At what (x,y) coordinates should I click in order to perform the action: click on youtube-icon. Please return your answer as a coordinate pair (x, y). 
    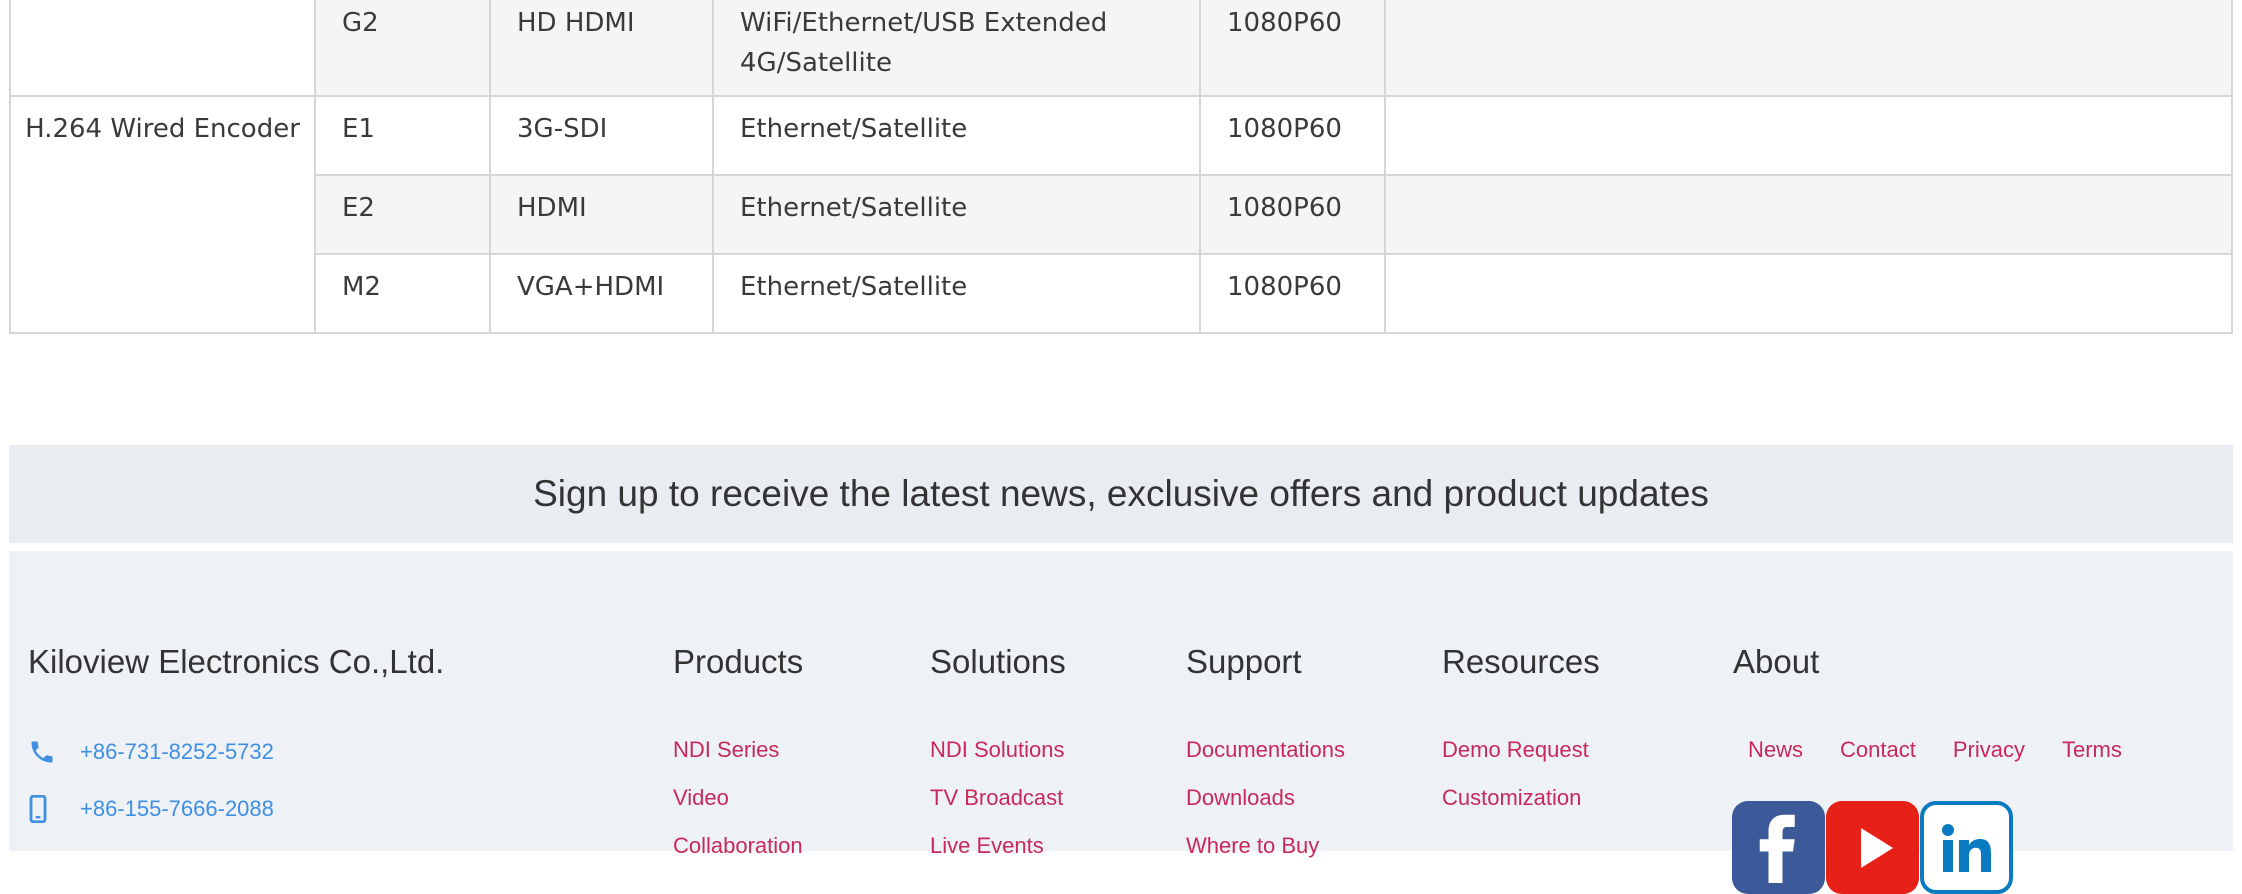
    Looking at the image, I should click on (1872, 847).